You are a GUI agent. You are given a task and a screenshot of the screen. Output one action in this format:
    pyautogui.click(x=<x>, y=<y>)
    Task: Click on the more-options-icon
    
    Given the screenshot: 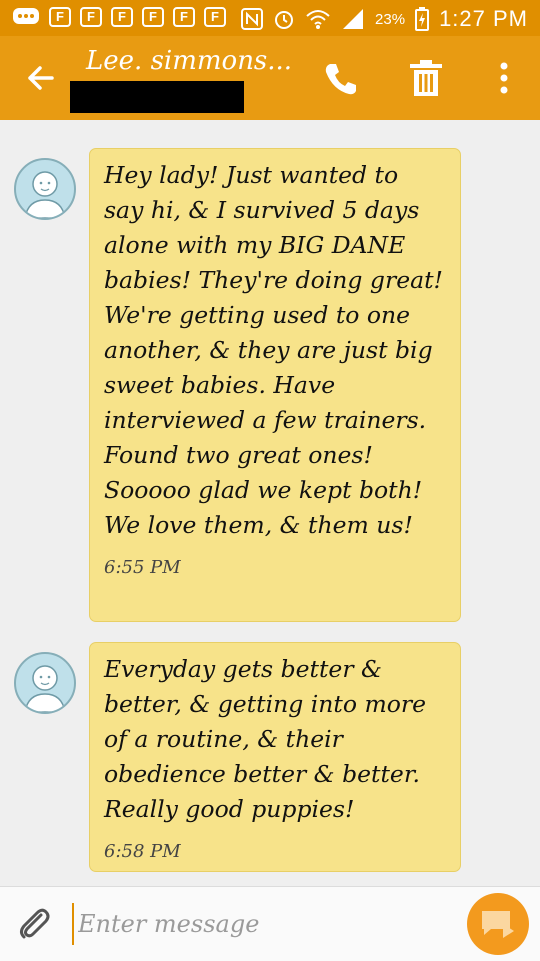 What is the action you would take?
    pyautogui.click(x=504, y=78)
    